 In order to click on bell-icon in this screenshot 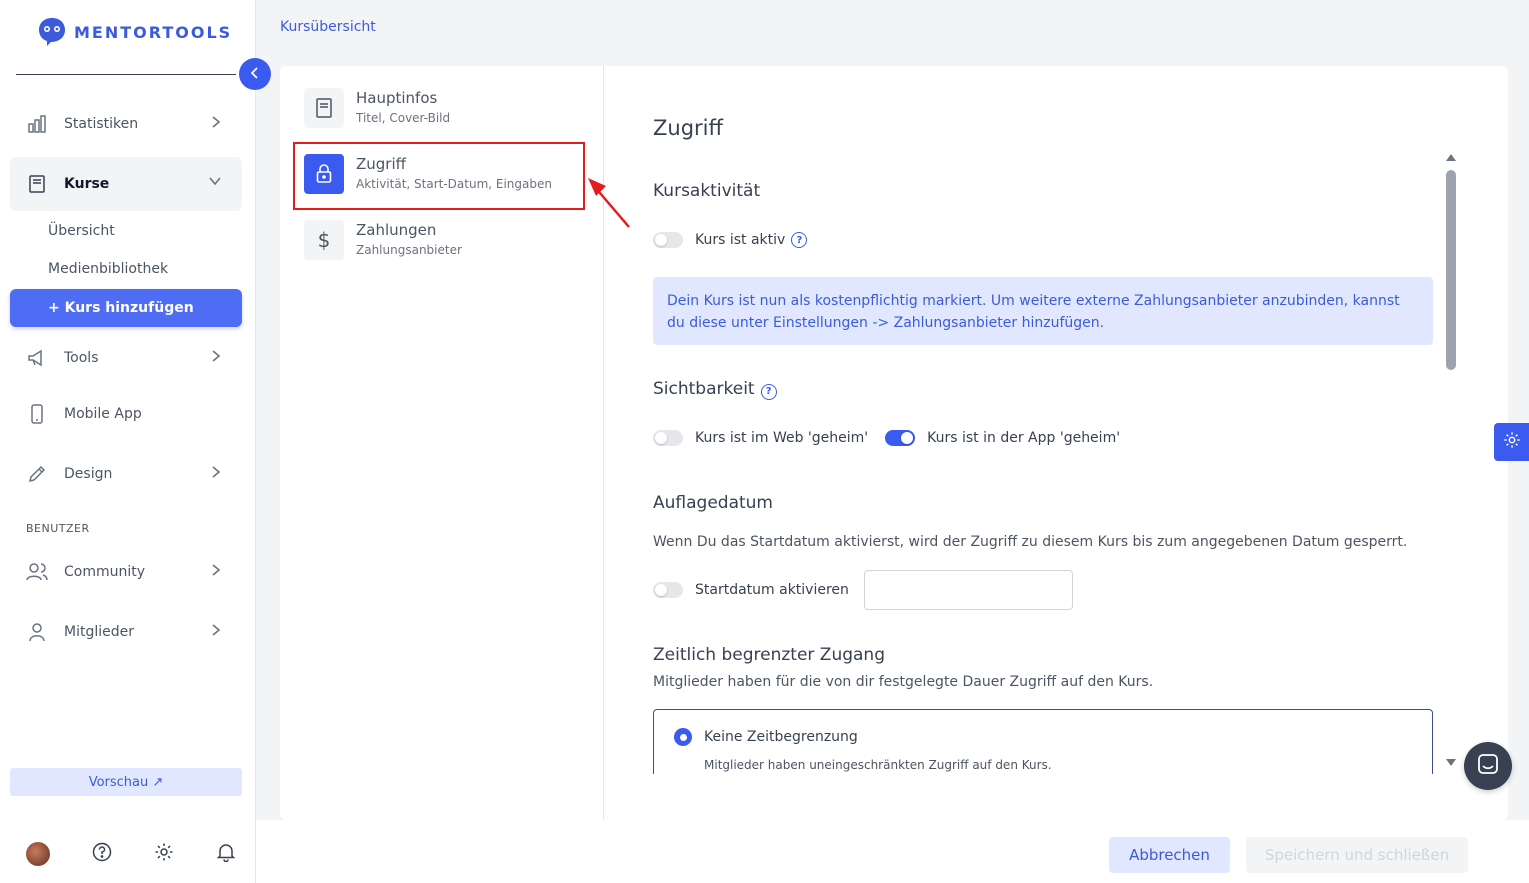, I will do `click(226, 854)`.